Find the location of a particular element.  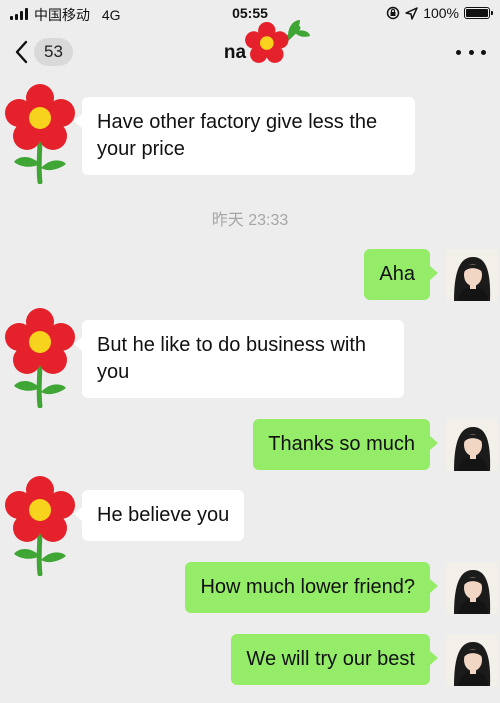

message-line: your price is located at coordinates (141, 149).